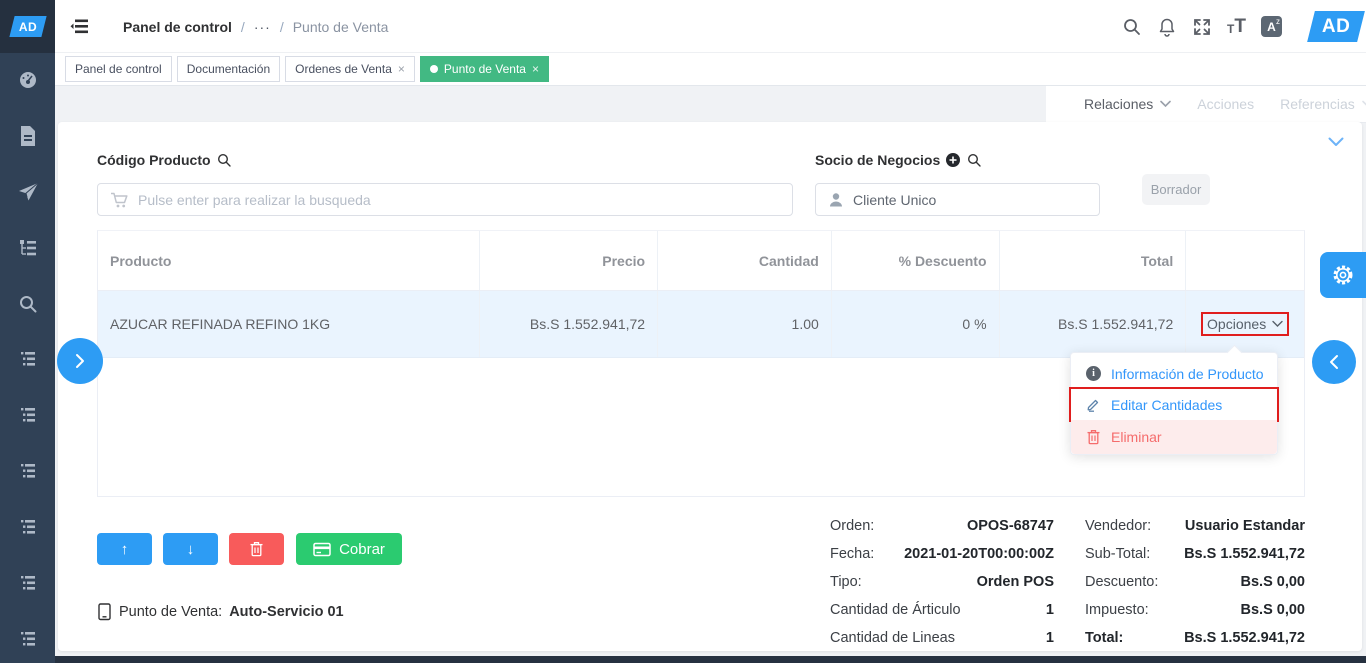  I want to click on product-search-input, so click(459, 199).